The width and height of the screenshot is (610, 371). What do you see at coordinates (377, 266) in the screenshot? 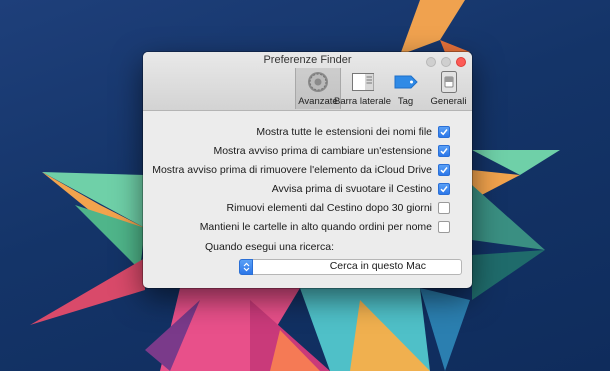
I see `select-value: Cerca in questo Mac` at bounding box center [377, 266].